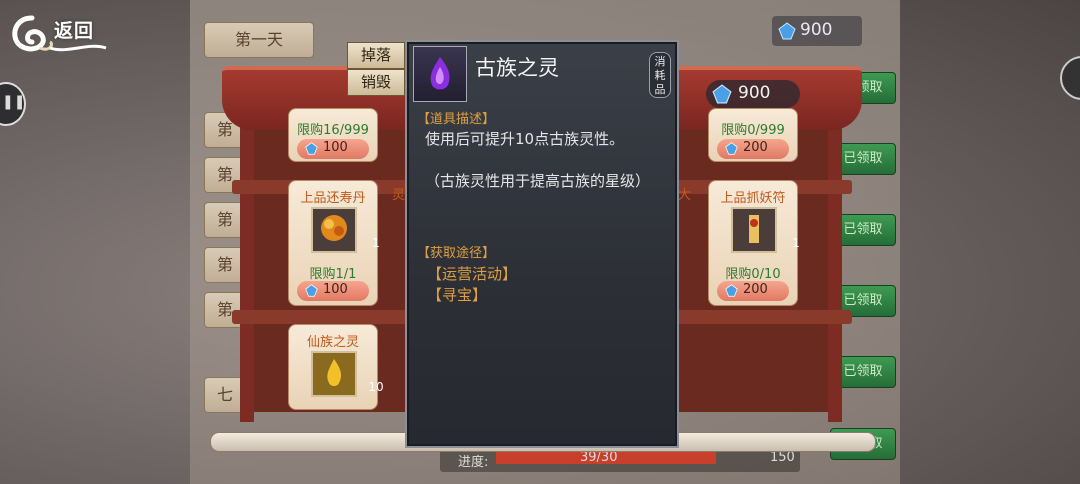  What do you see at coordinates (332, 342) in the screenshot?
I see `item-name: 仙族之灵` at bounding box center [332, 342].